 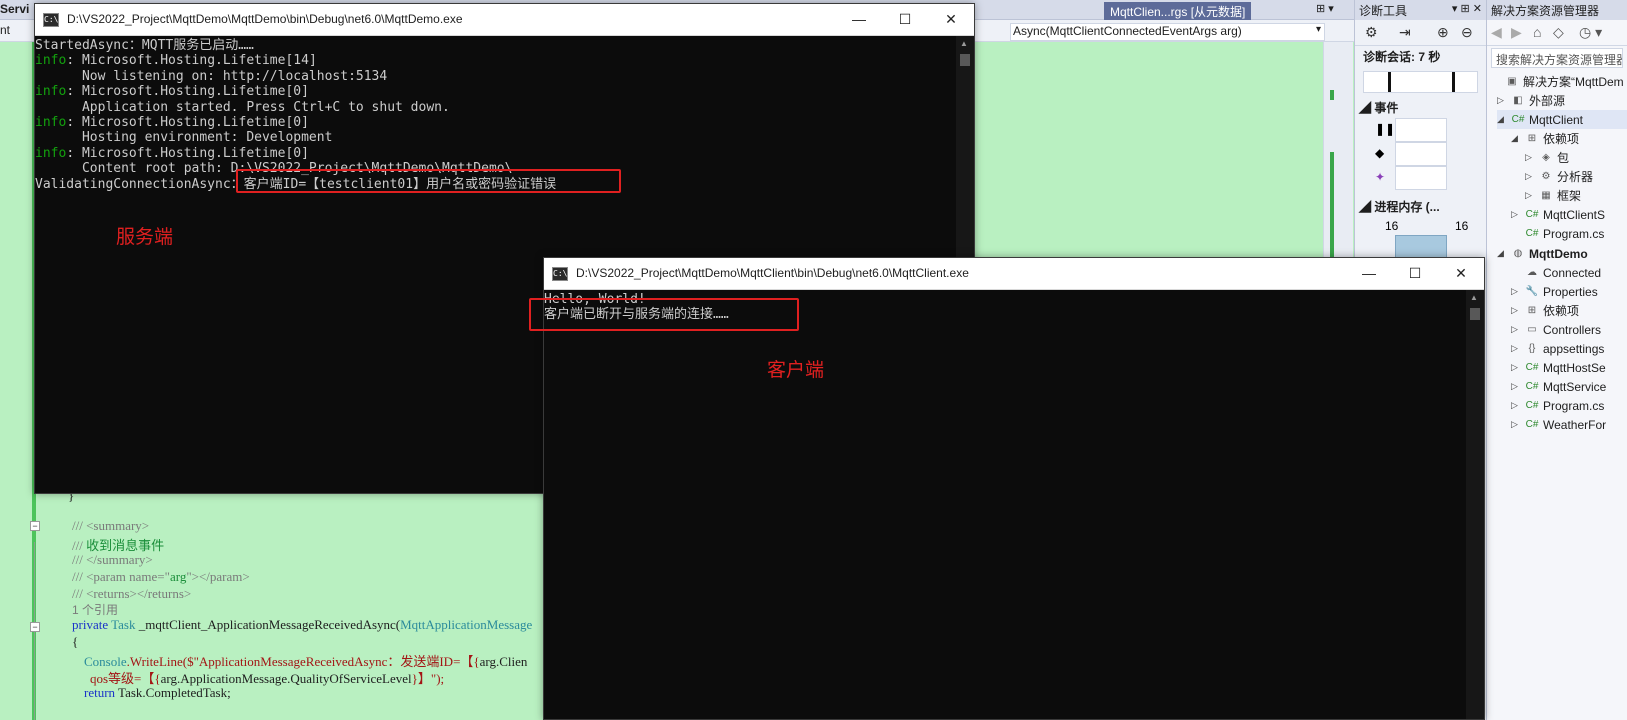 I want to click on tree-item: ▷ C# MqttHostSe, so click(x=1569, y=367).